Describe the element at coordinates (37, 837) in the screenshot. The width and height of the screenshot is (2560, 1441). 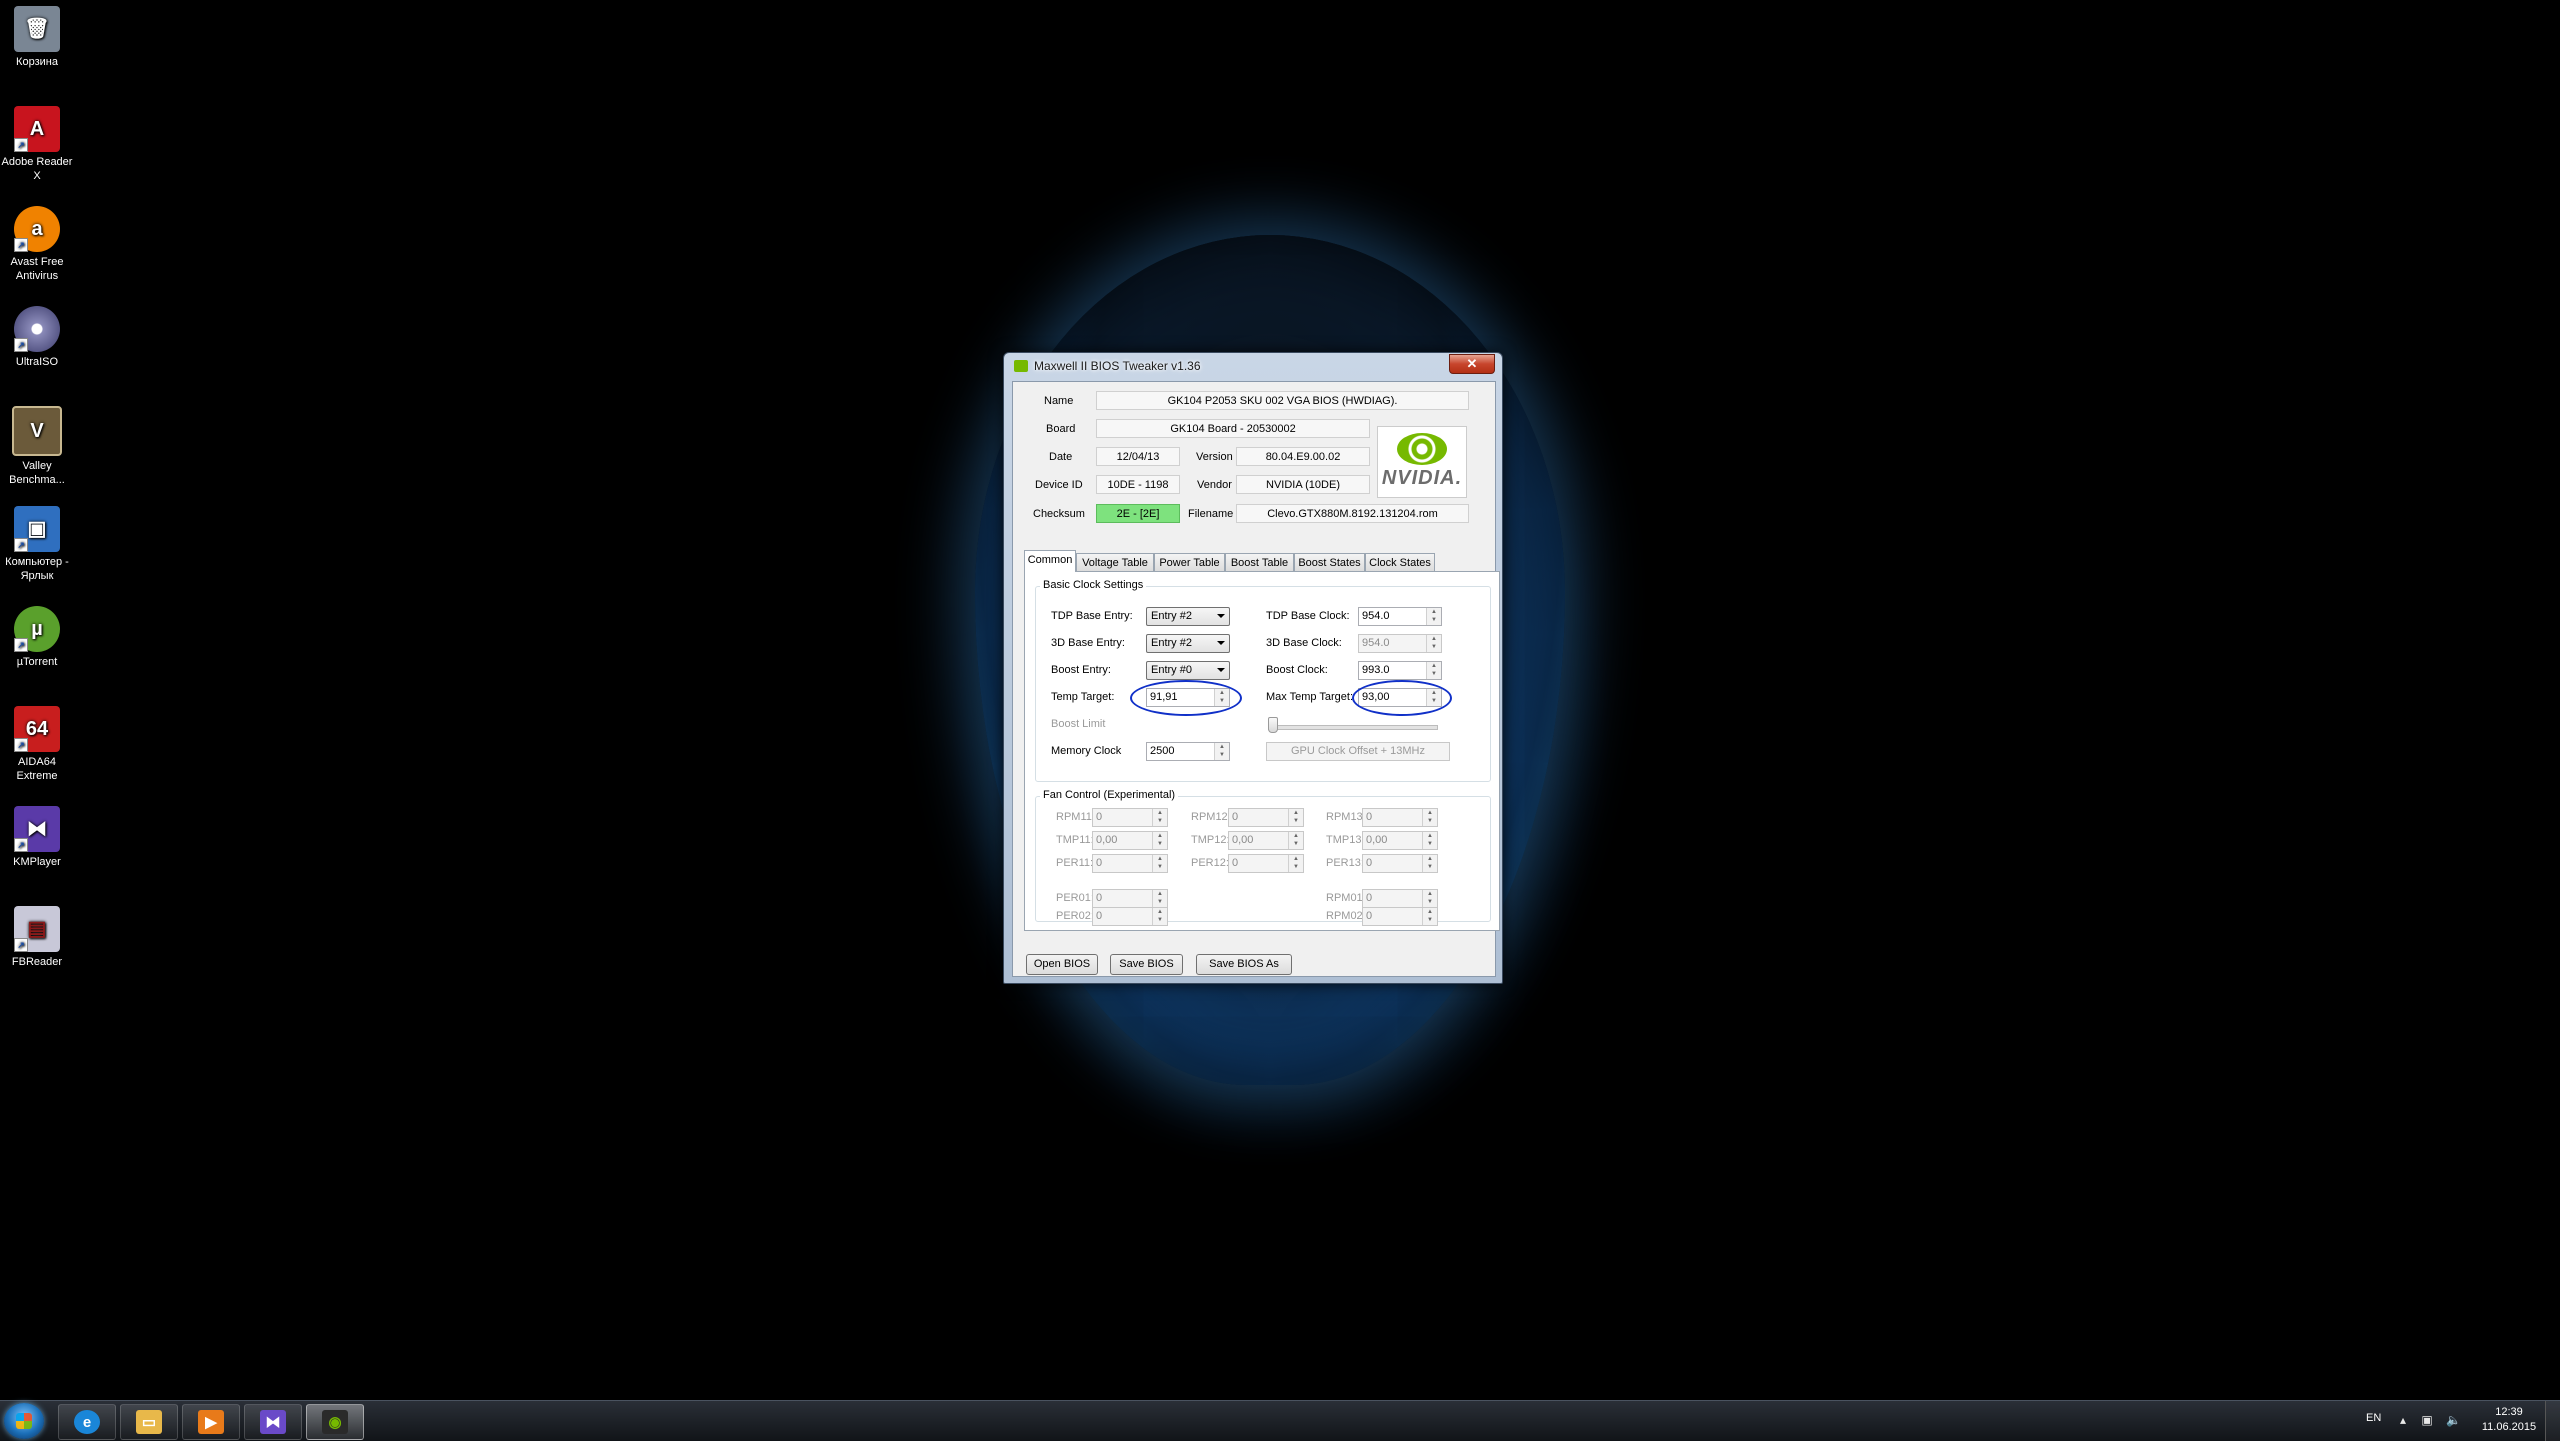
I see `desktop-icon-kmplayer: ⧓ ↗ KMPlayer` at that location.